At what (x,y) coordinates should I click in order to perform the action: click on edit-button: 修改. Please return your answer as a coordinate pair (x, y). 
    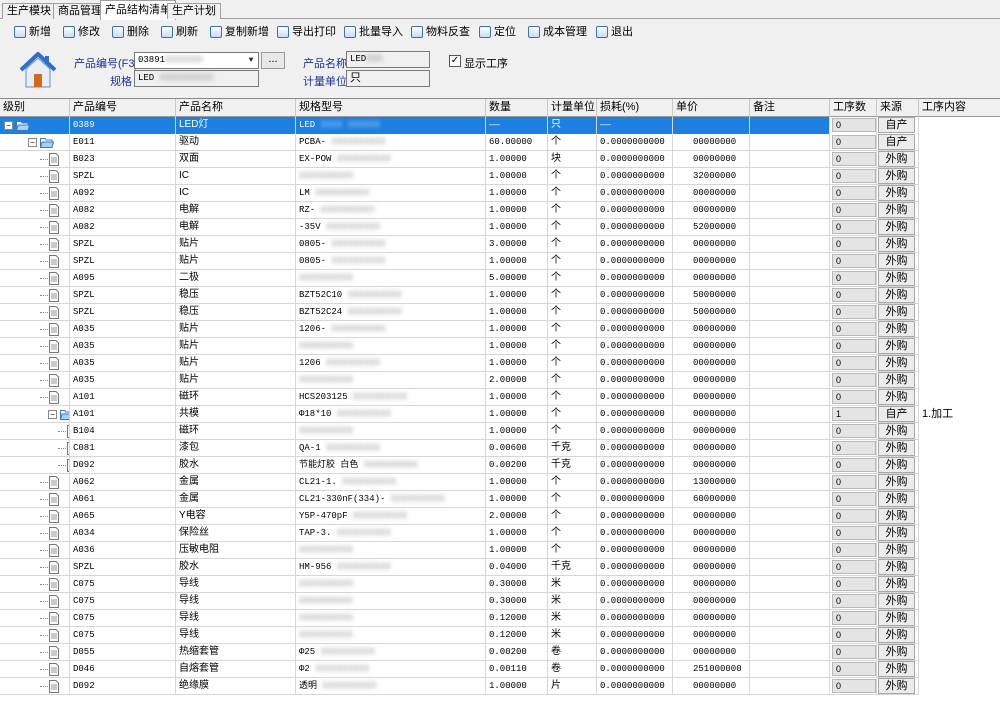
    Looking at the image, I should click on (81, 33).